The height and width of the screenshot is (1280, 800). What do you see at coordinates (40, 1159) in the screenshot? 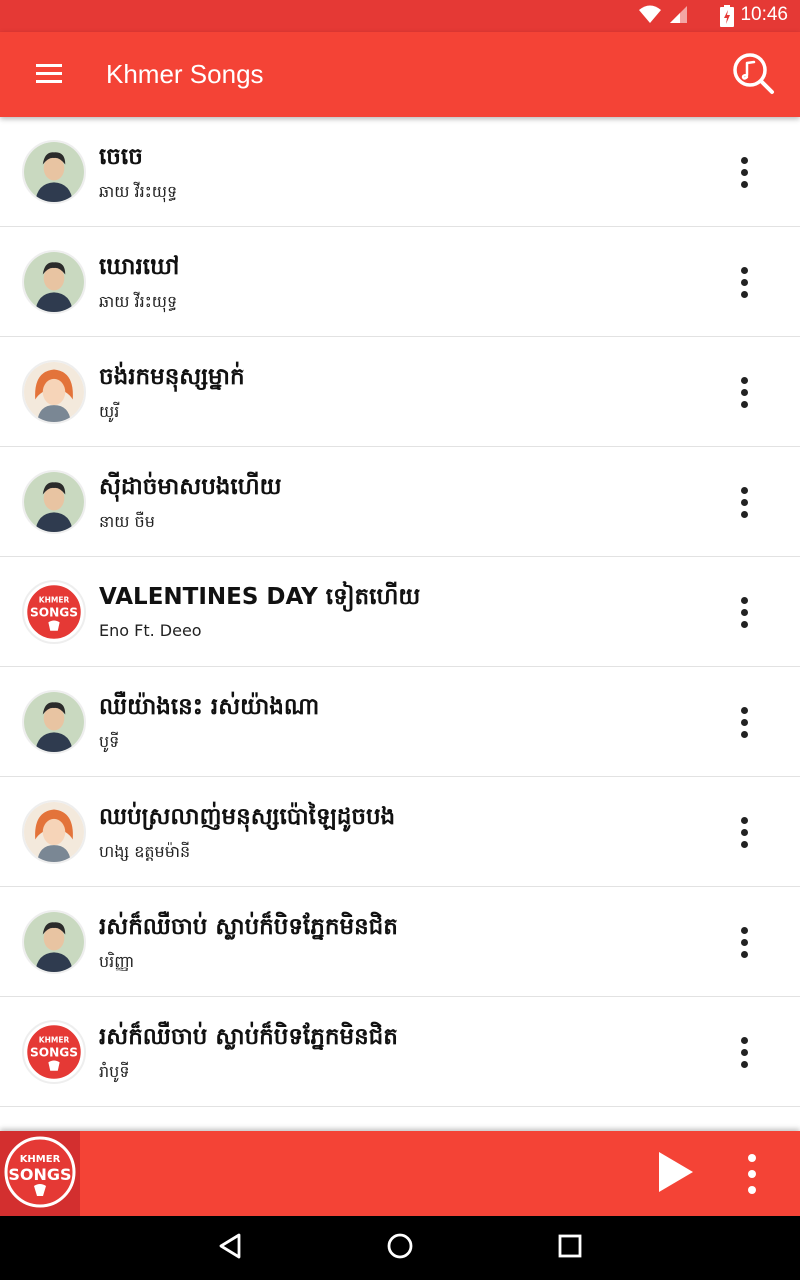
I see `logo-line1: KHMER` at bounding box center [40, 1159].